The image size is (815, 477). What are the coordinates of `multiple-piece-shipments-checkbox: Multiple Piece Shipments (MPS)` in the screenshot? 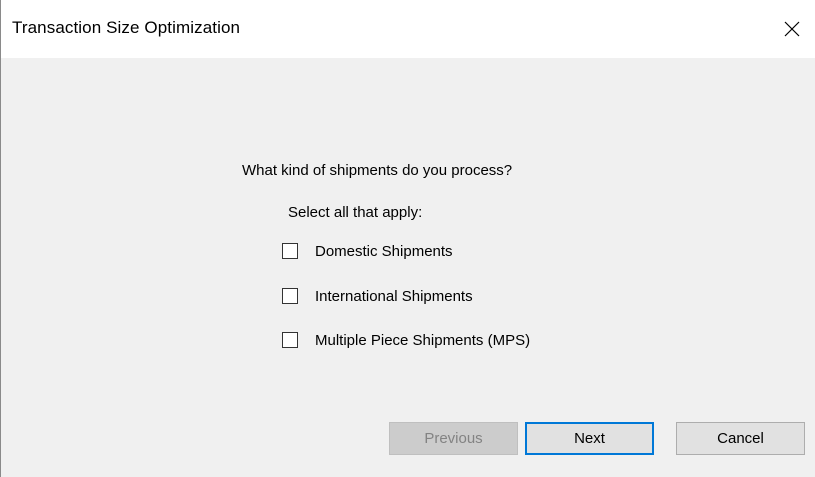 It's located at (406, 340).